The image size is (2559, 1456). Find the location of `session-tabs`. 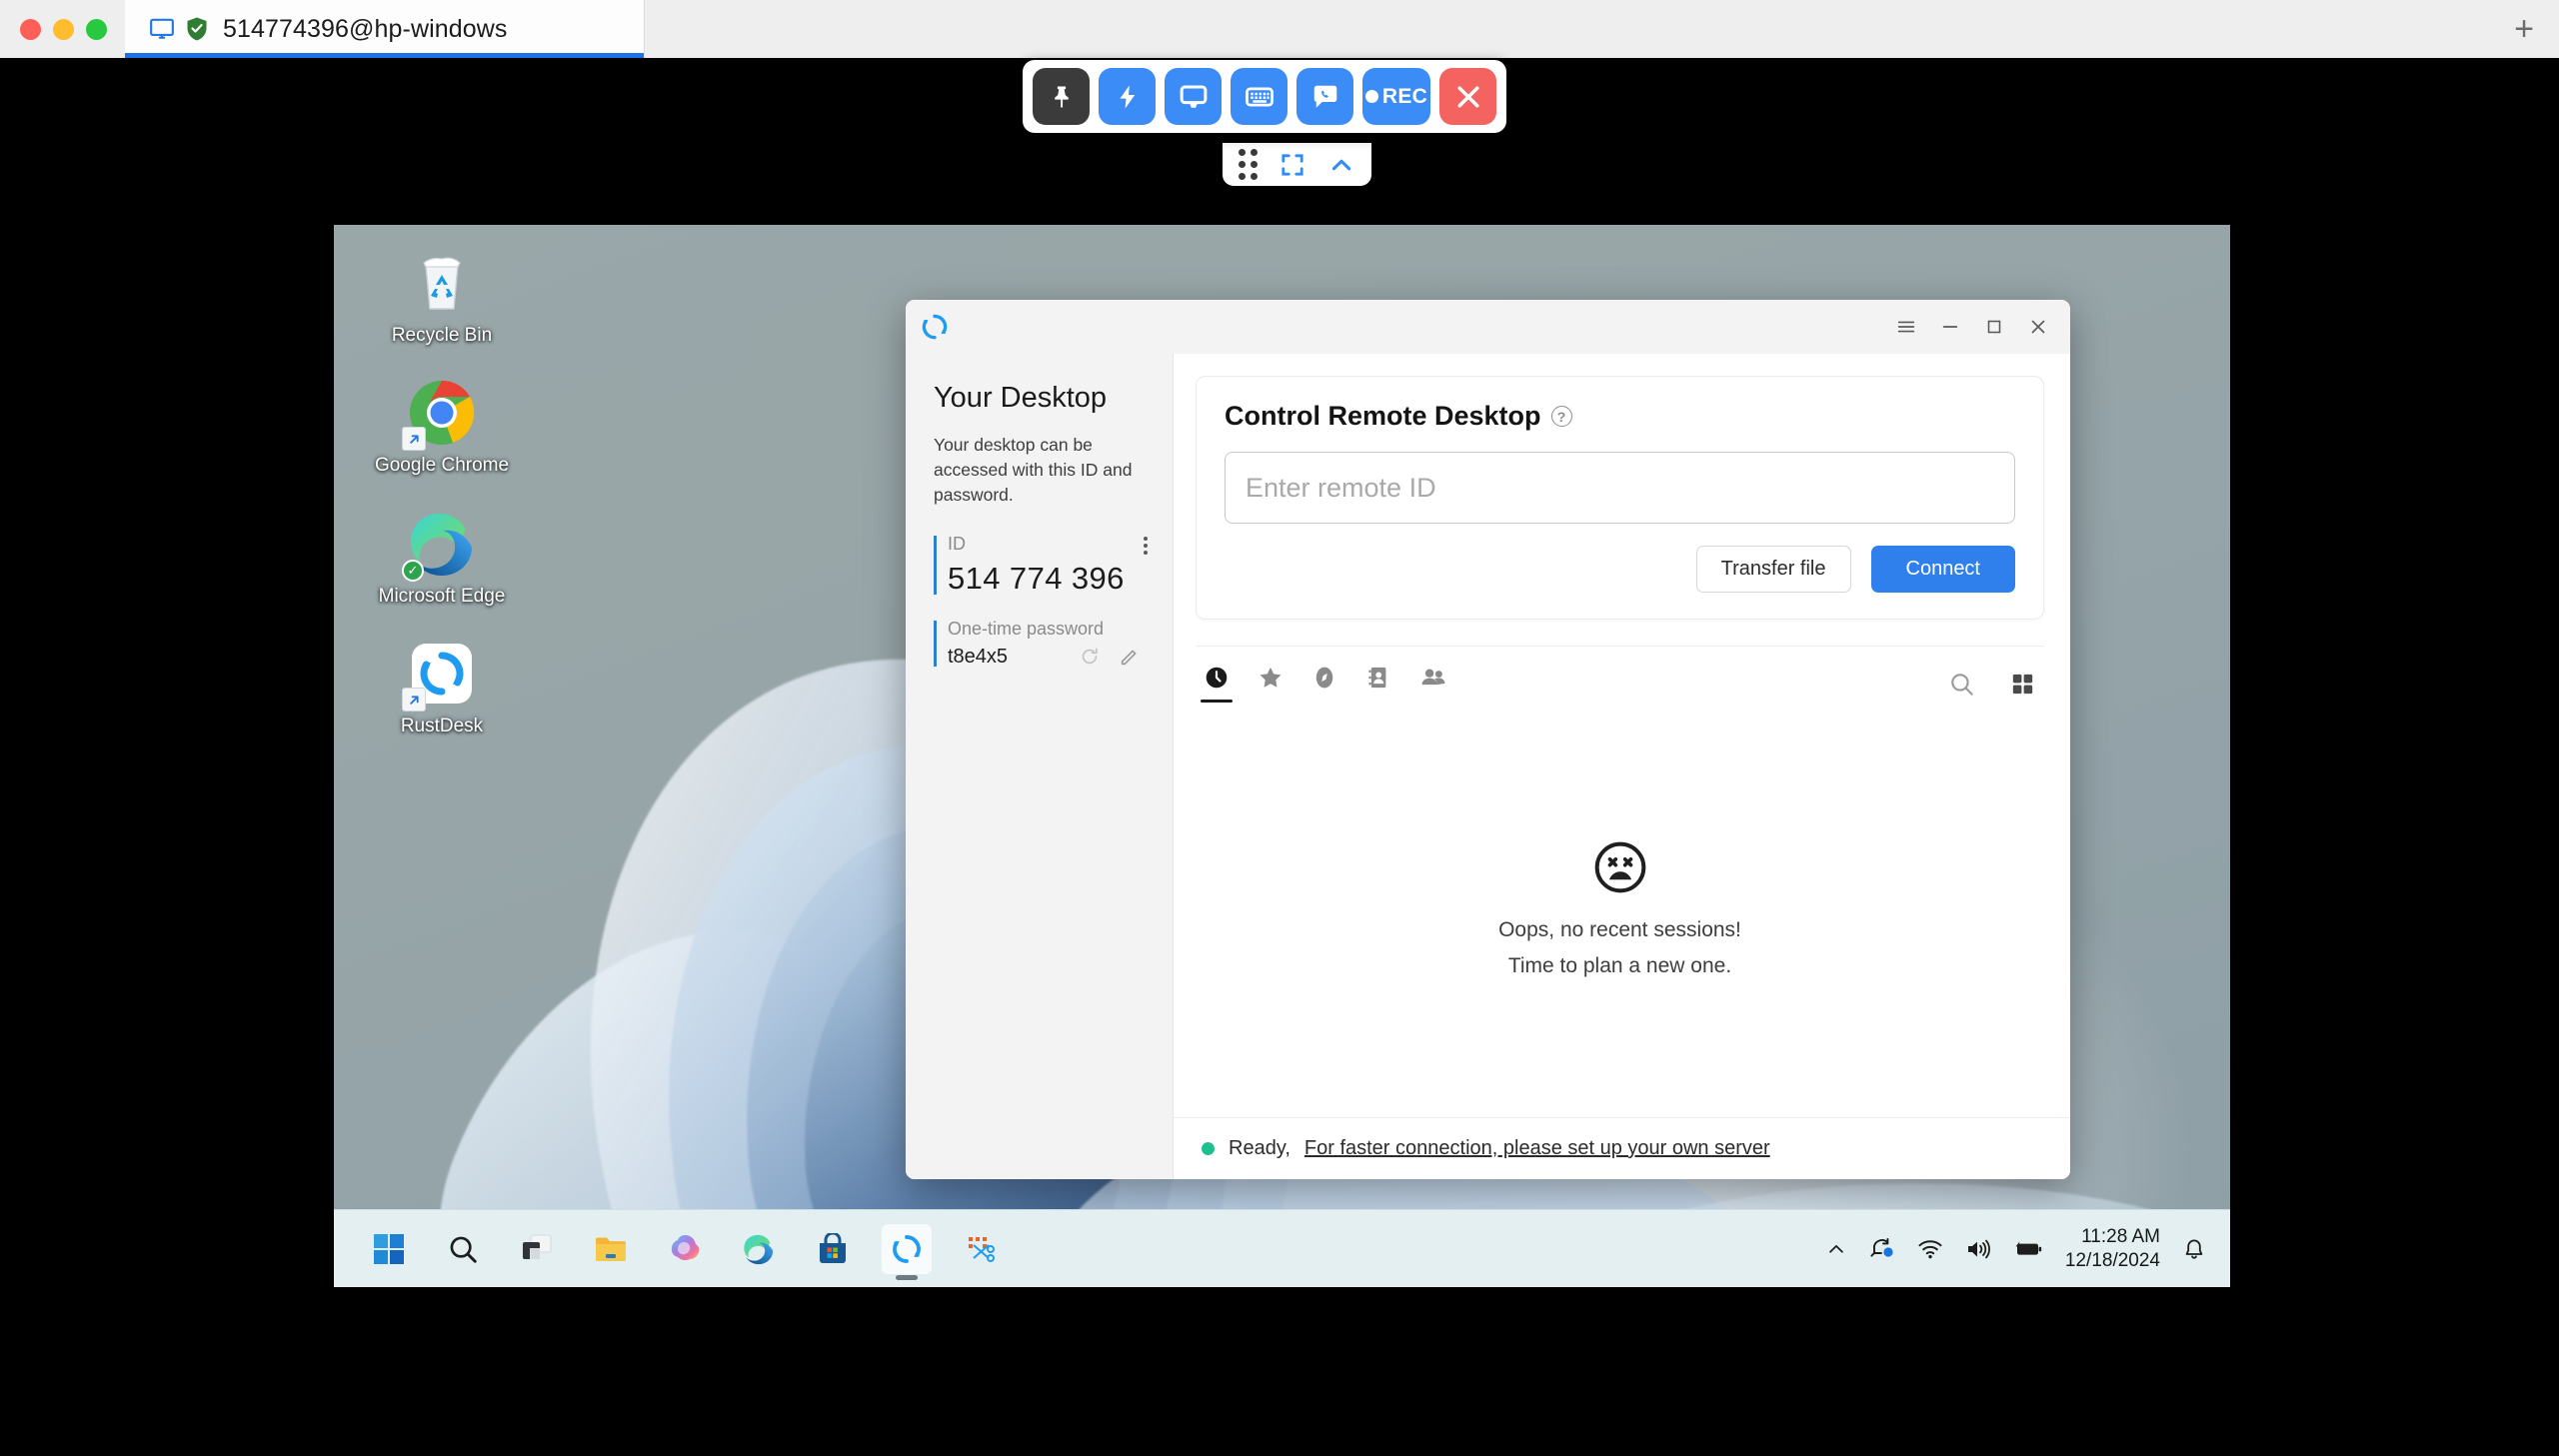

session-tabs is located at coordinates (1324, 684).